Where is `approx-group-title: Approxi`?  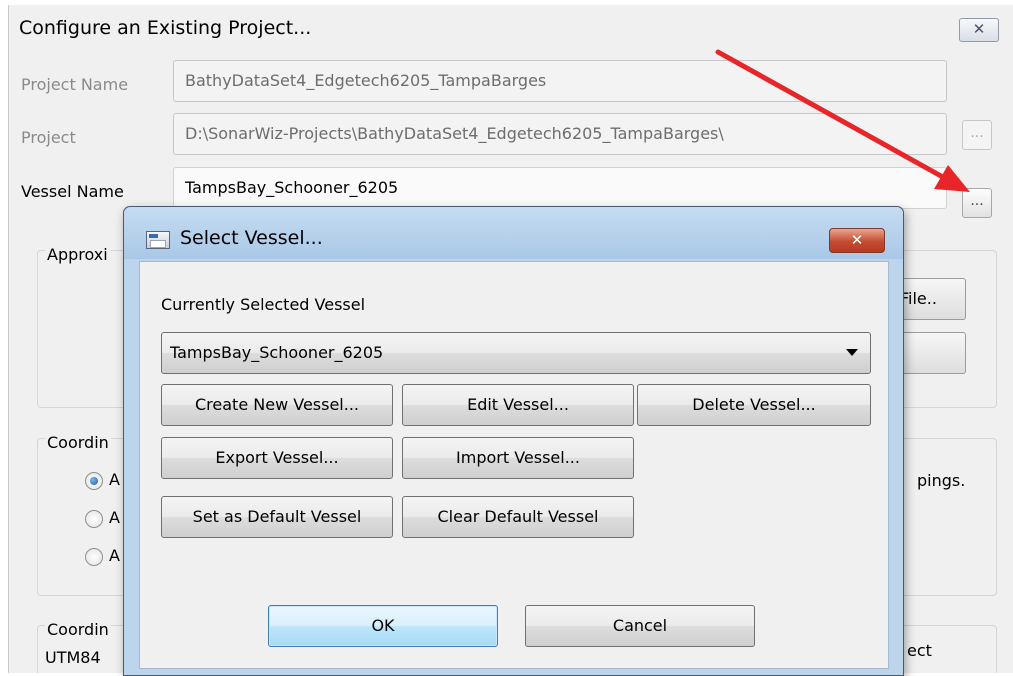 approx-group-title: Approxi is located at coordinates (77, 254).